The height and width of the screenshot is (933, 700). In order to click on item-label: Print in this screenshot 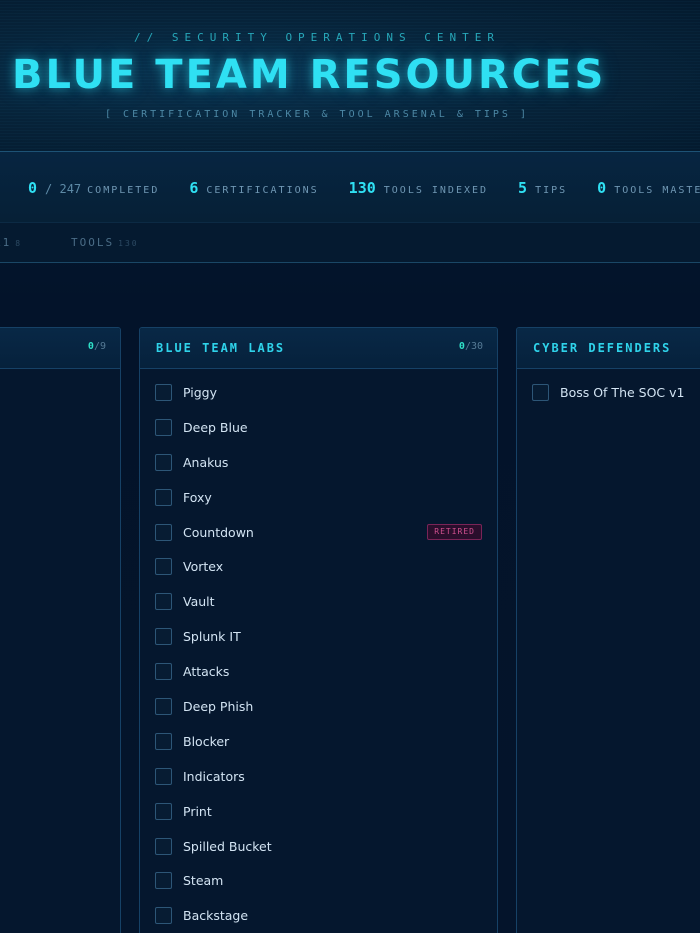, I will do `click(197, 811)`.